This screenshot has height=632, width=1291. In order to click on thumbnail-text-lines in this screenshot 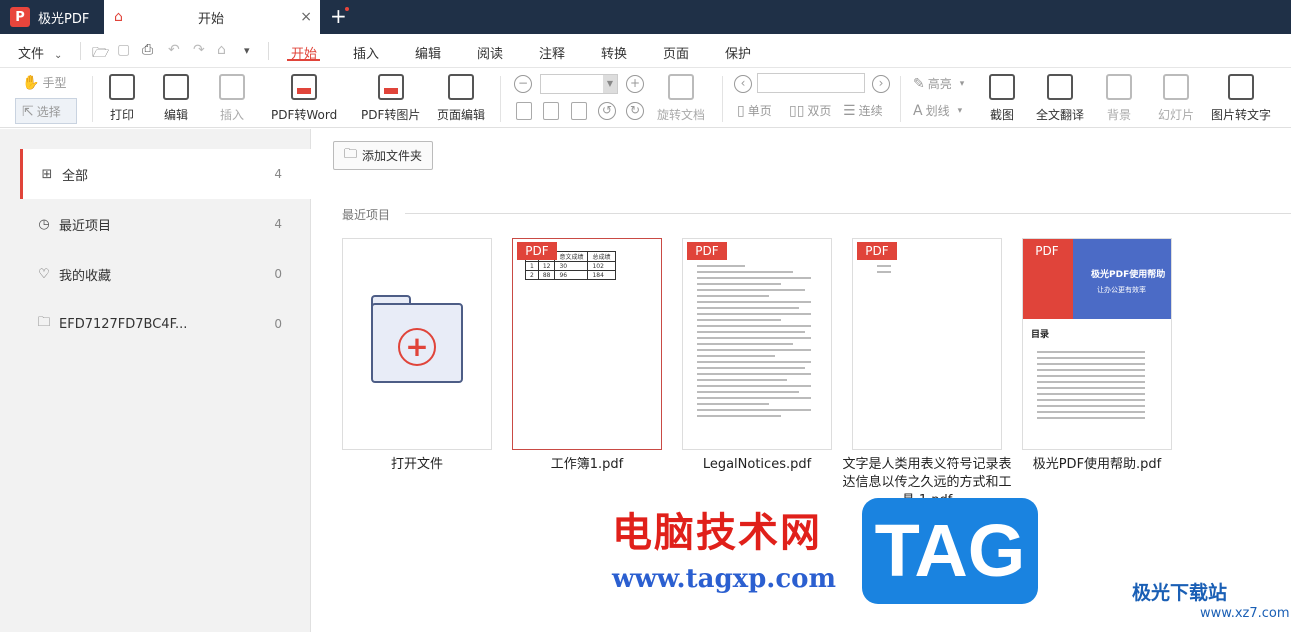, I will do `click(757, 343)`.